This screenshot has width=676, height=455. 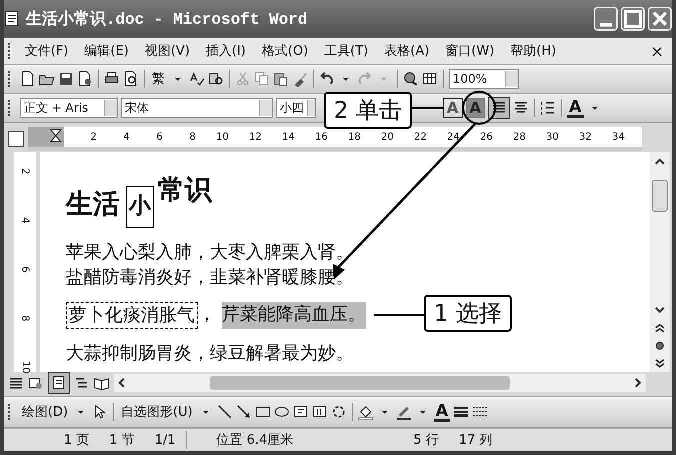 I want to click on status-text: 1/1, so click(x=165, y=440).